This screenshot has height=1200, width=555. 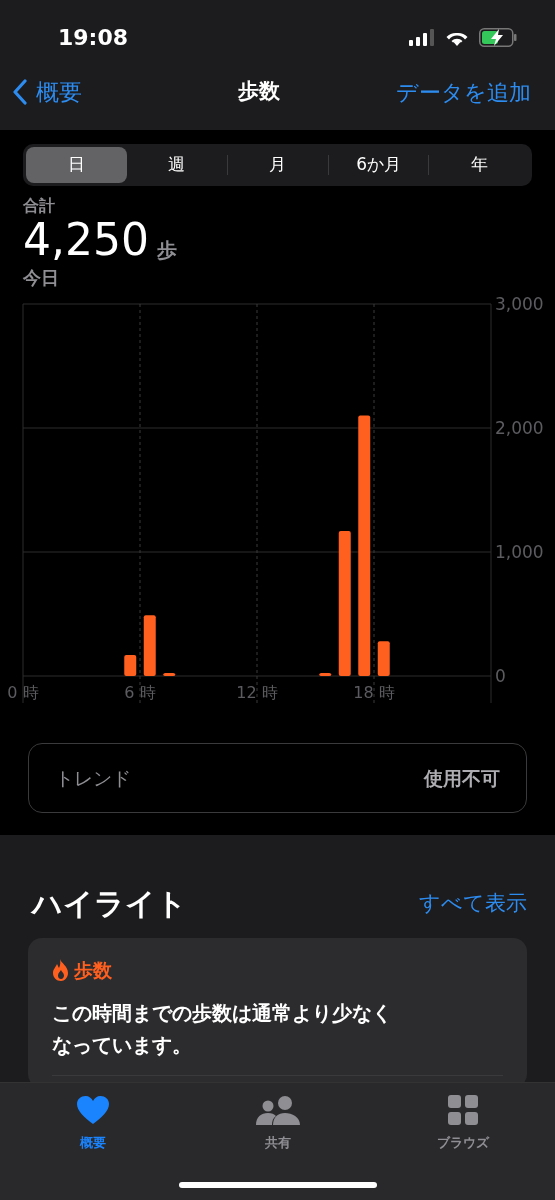 I want to click on section-title: ハイライト, so click(x=109, y=904).